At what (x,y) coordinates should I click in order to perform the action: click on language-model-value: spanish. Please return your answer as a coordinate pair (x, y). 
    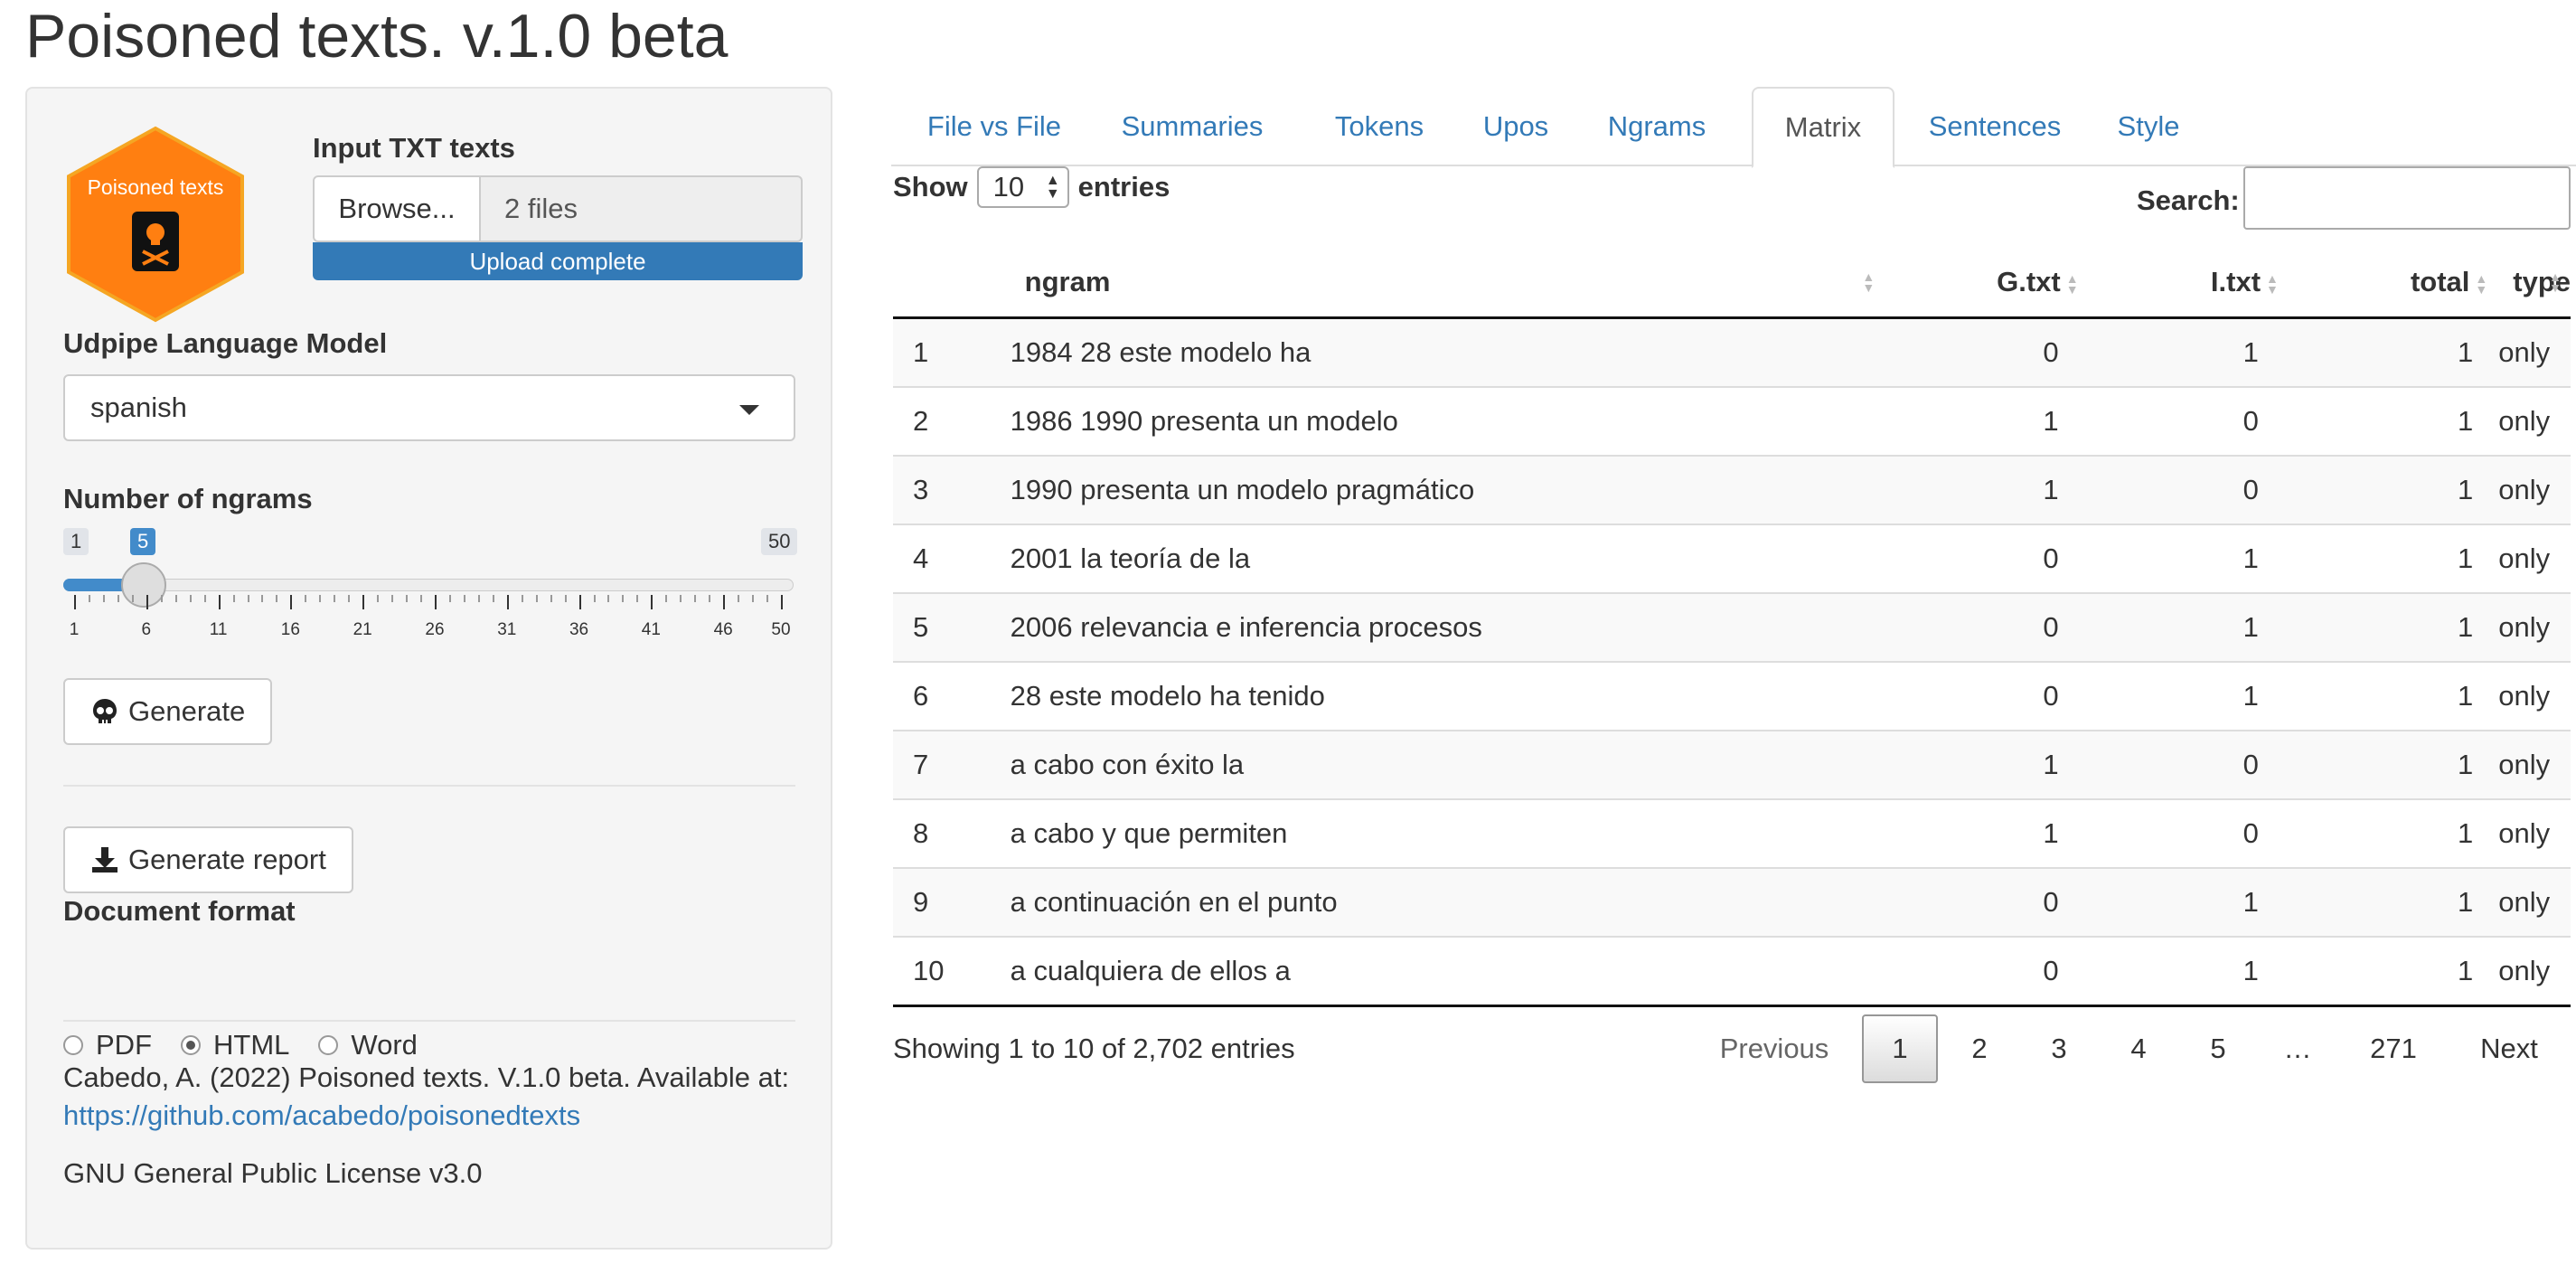
    Looking at the image, I should click on (139, 407).